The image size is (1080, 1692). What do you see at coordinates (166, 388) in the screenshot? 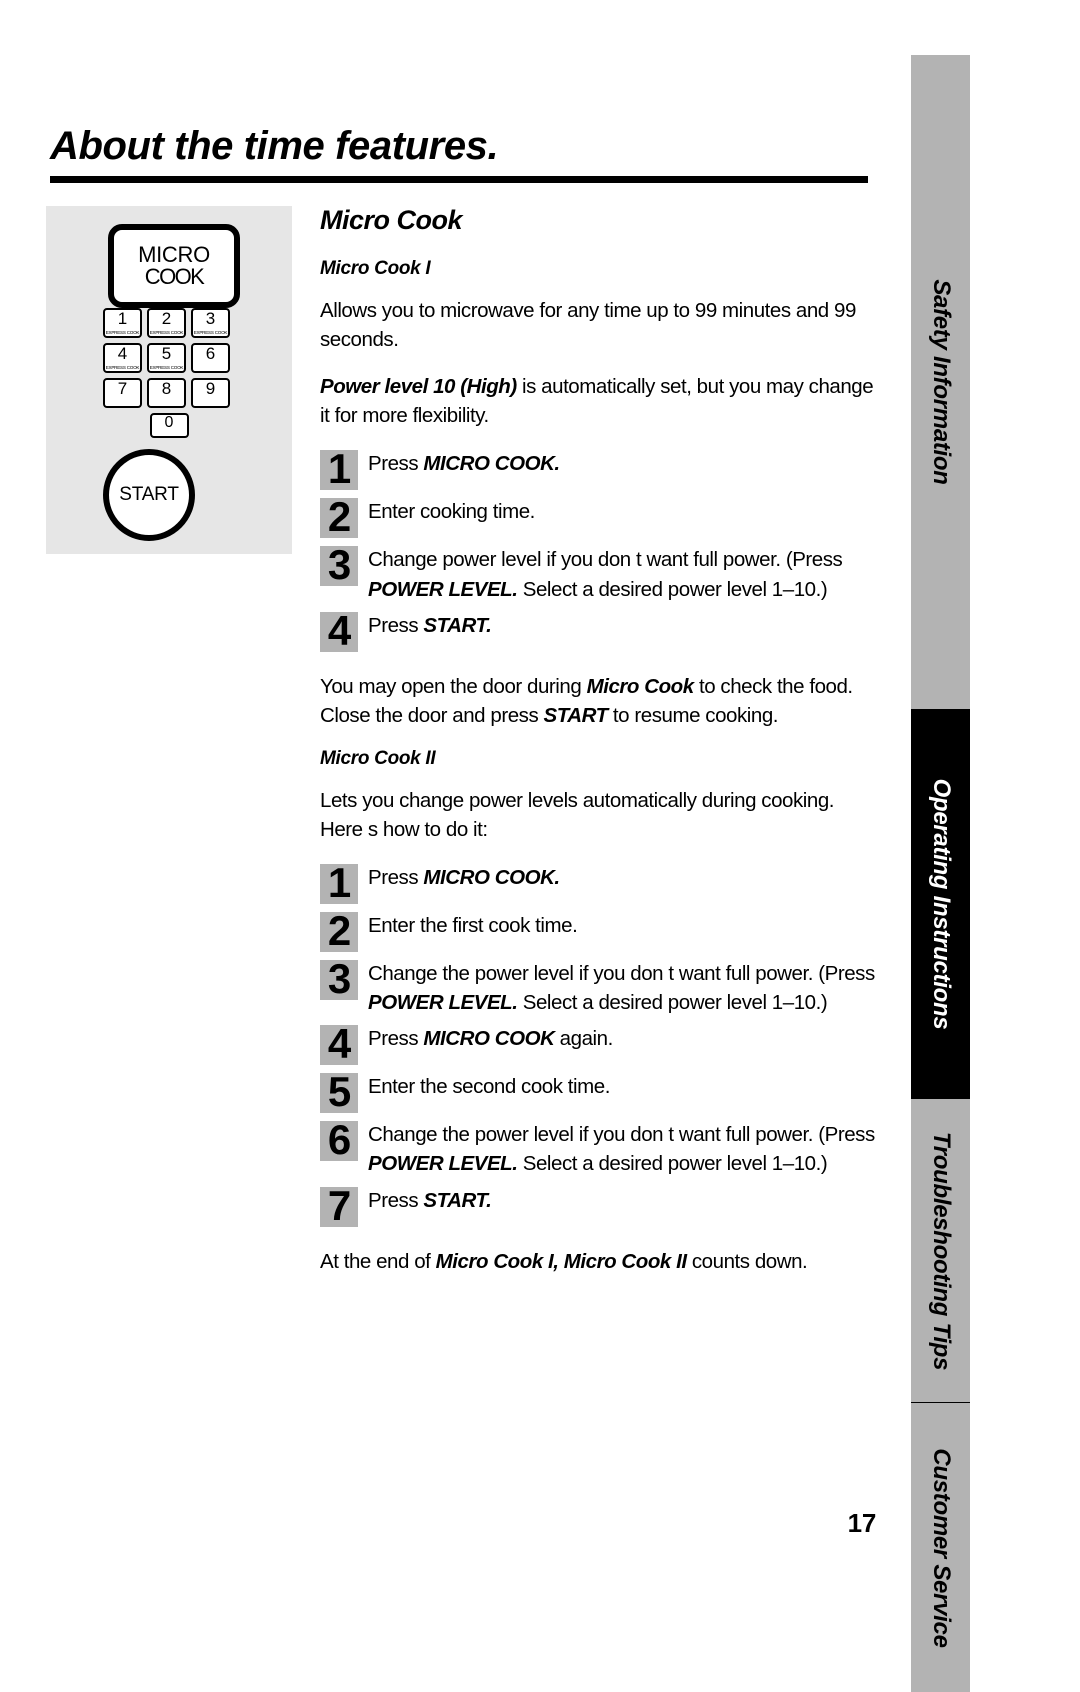
I see `keypad-key-8-digit: 8` at bounding box center [166, 388].